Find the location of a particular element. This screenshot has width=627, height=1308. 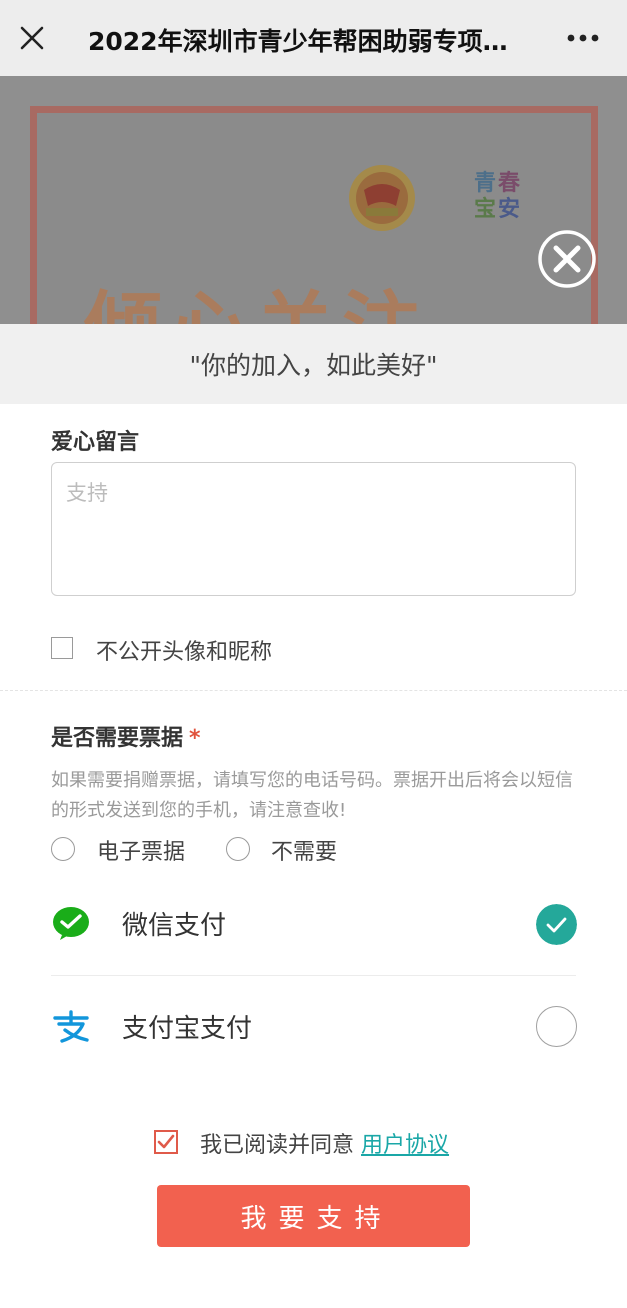

invoice-label: 是否需要票据 * is located at coordinates (126, 736).